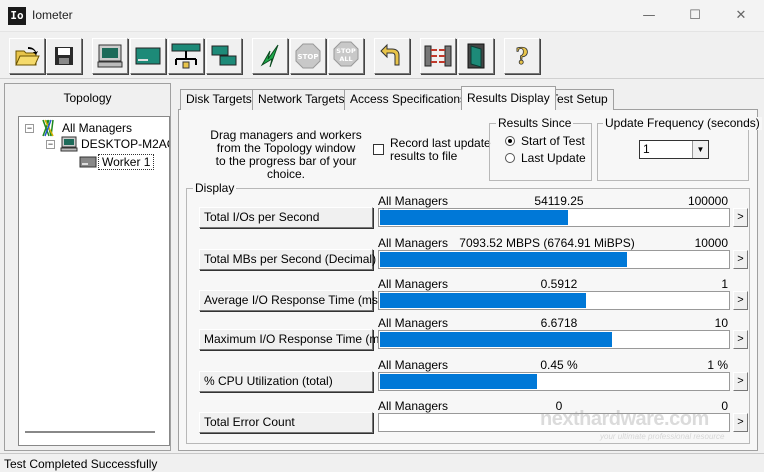  Describe the element at coordinates (97, 128) in the screenshot. I see `tree-item-all-managers: All Managers` at that location.